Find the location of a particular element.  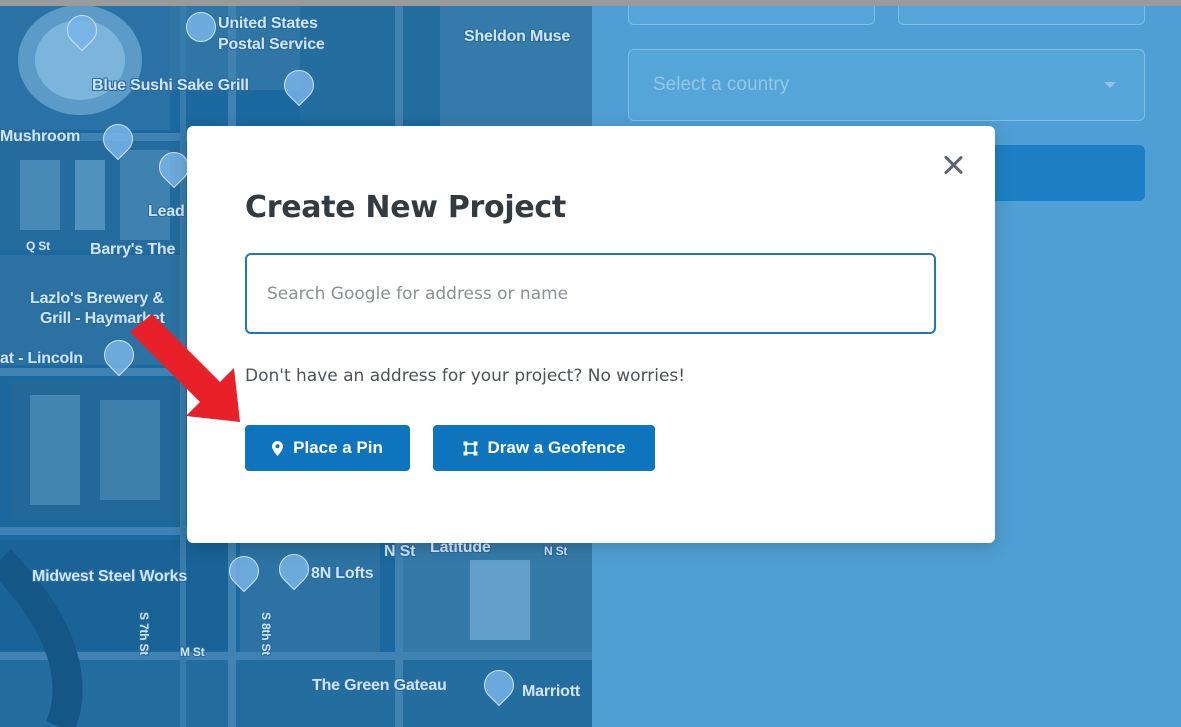

modal-title: Create New Project is located at coordinates (405, 207).